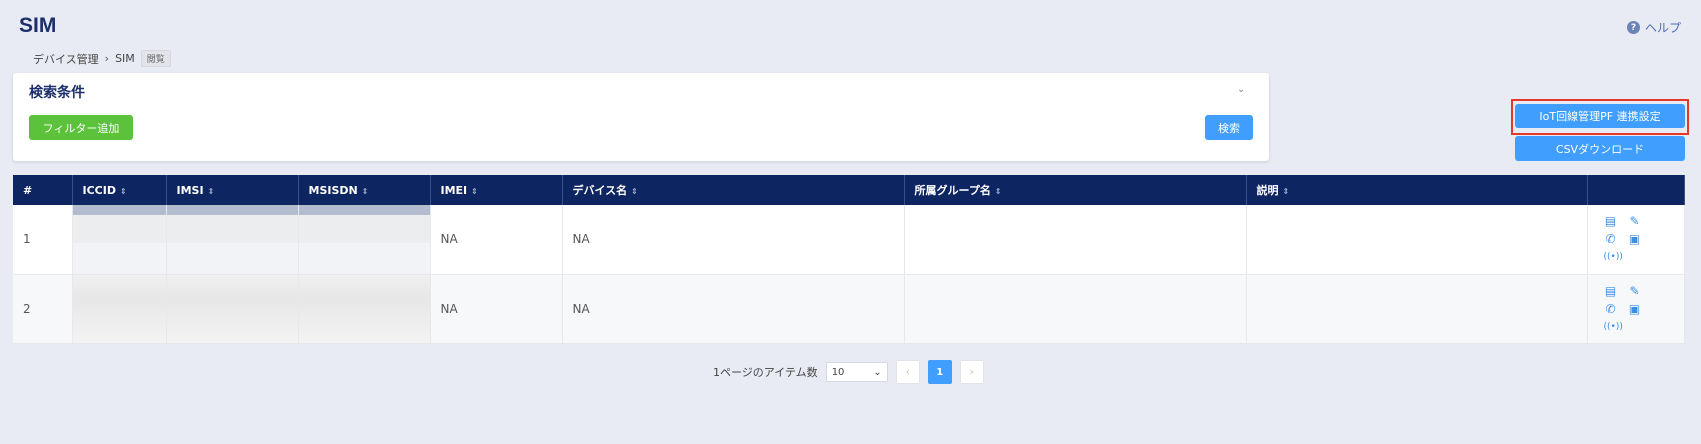 The height and width of the screenshot is (444, 1701). What do you see at coordinates (1633, 27) in the screenshot?
I see `help-icon: ?` at bounding box center [1633, 27].